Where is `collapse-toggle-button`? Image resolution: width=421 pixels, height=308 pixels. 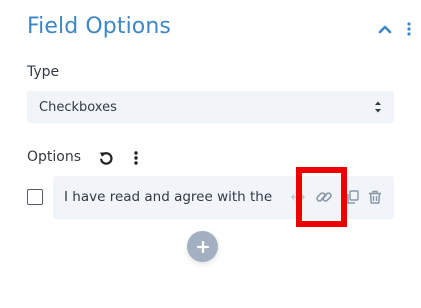 collapse-toggle-button is located at coordinates (385, 29).